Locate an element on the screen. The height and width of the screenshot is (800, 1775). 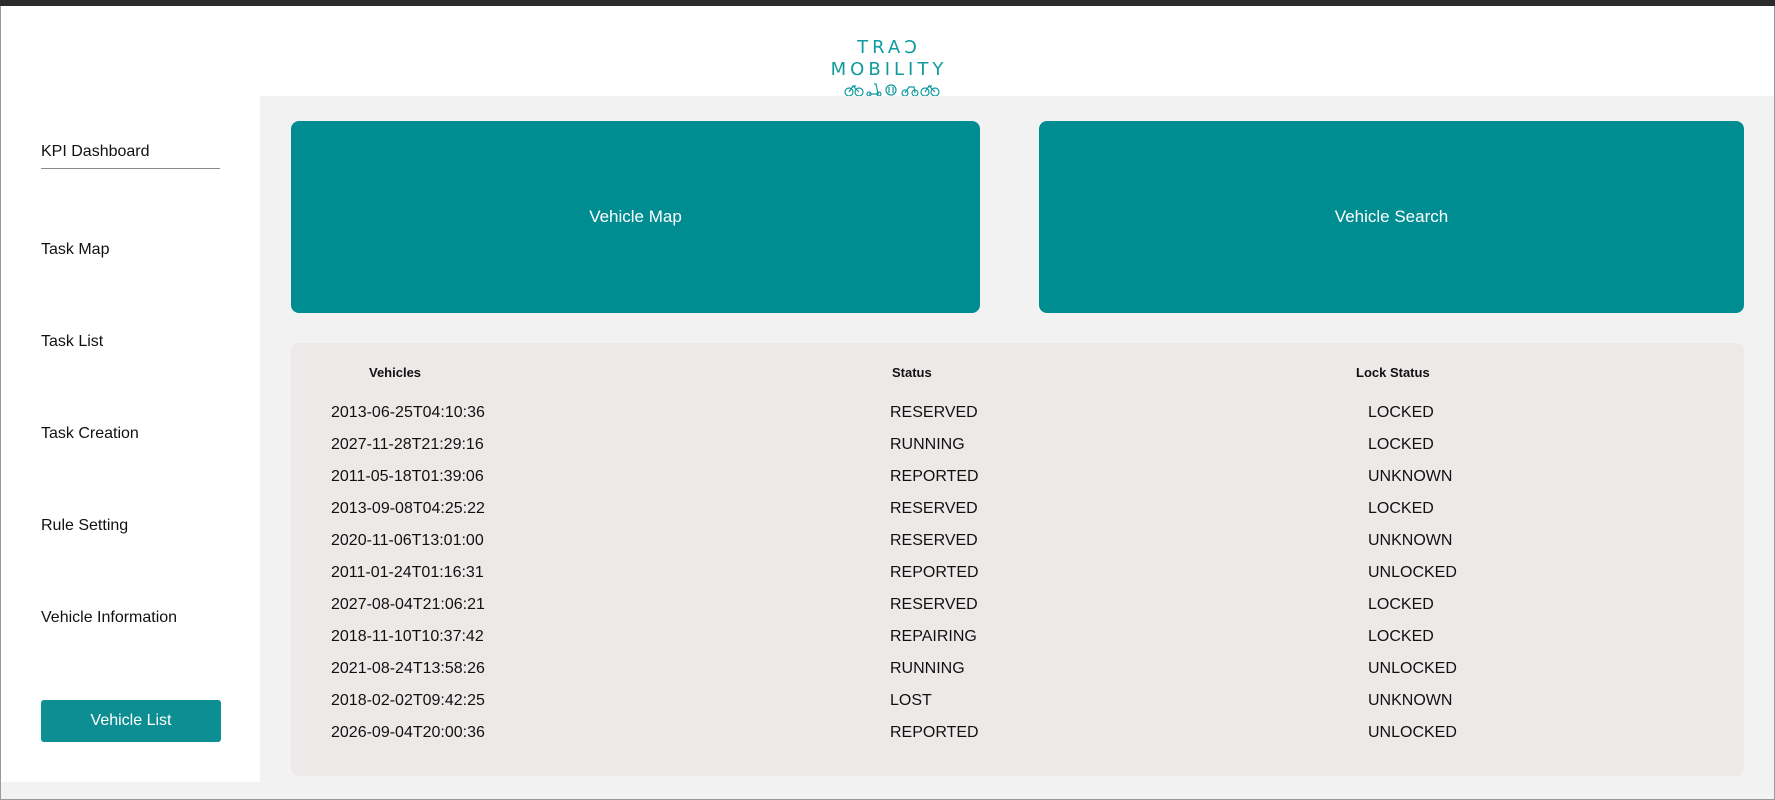
vehicle-cell: 2021-08-24T13:58:26 is located at coordinates (408, 668).